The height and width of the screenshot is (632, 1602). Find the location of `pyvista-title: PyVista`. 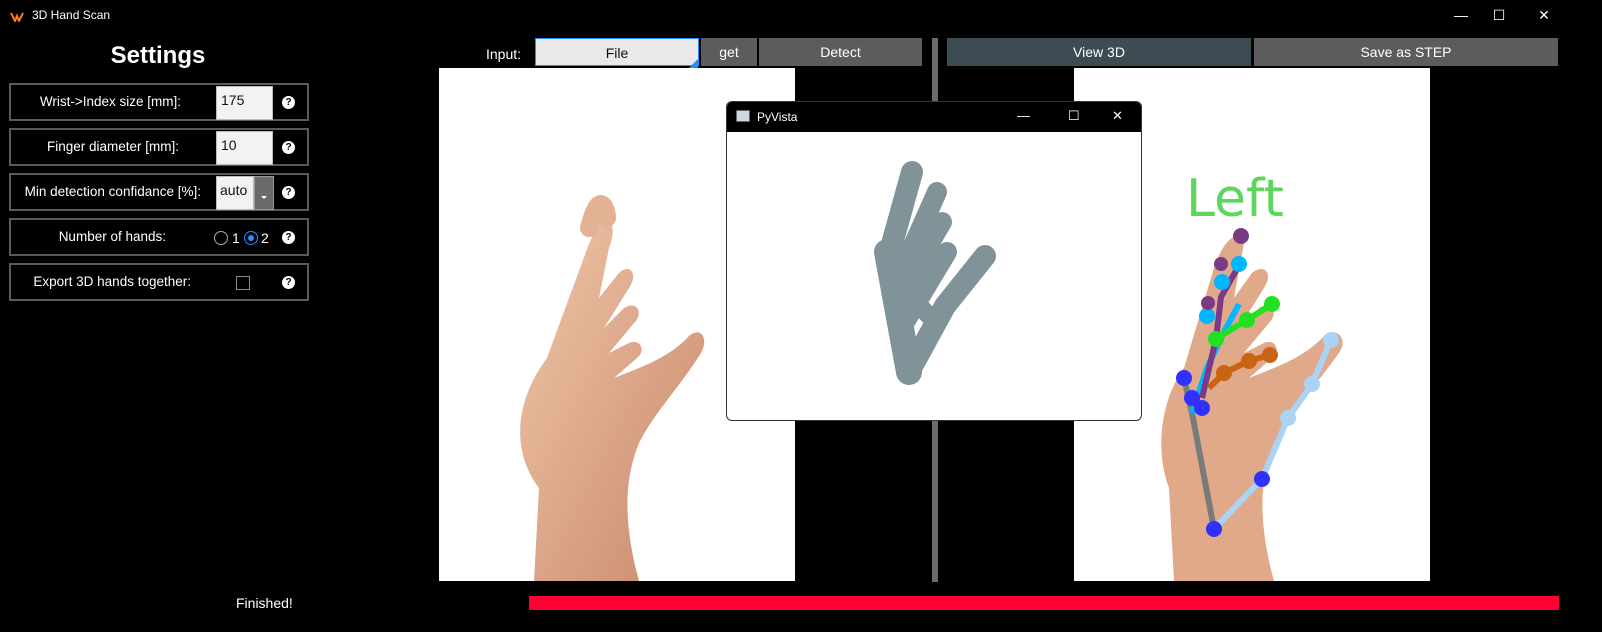

pyvista-title: PyVista is located at coordinates (777, 117).